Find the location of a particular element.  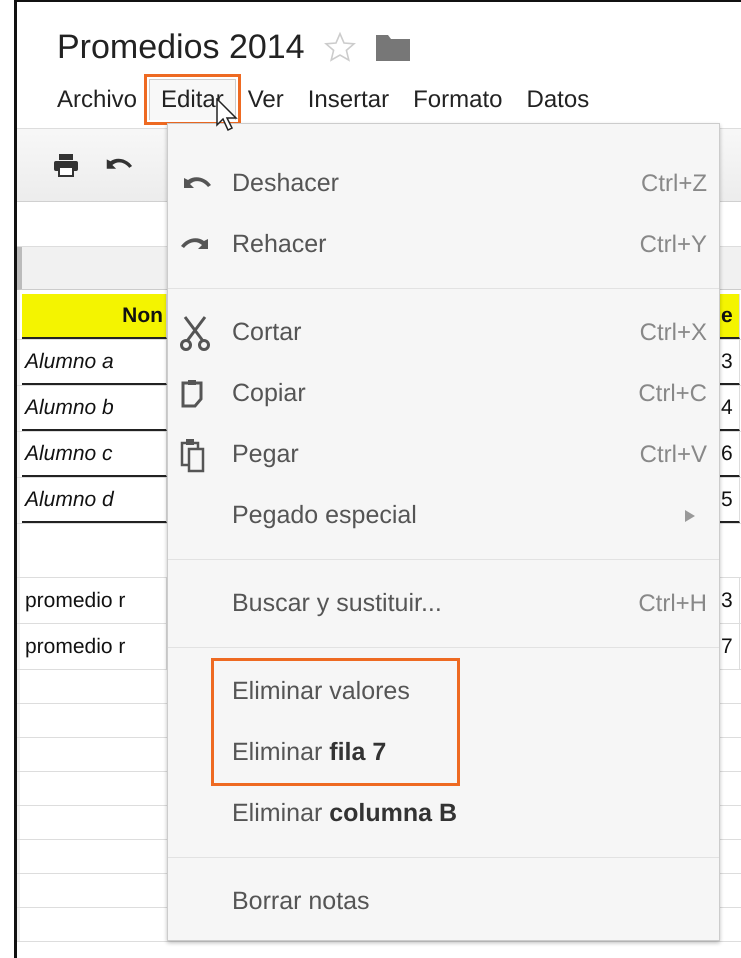

print-icon is located at coordinates (66, 165).